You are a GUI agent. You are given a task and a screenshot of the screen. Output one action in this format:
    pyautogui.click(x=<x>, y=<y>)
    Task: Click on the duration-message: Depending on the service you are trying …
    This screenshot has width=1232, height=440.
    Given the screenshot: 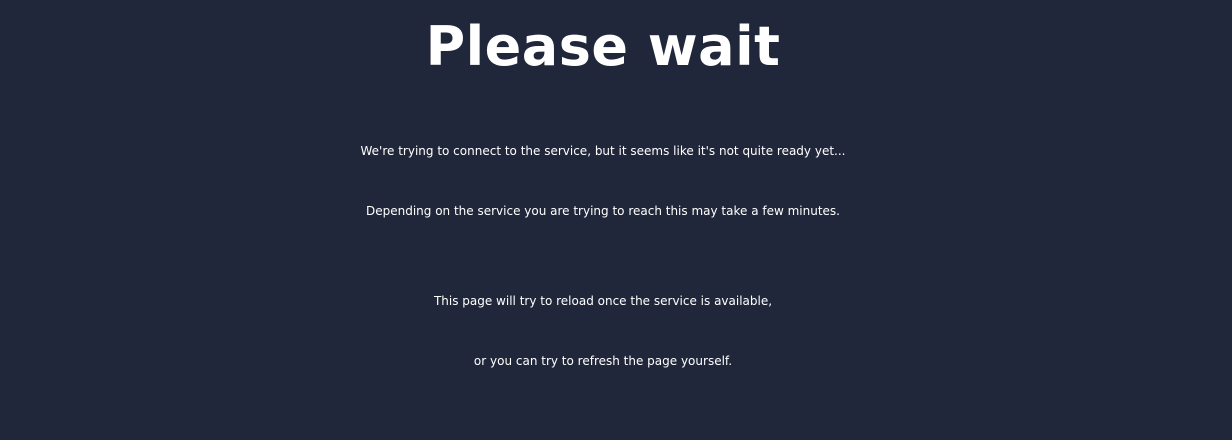 What is the action you would take?
    pyautogui.click(x=602, y=211)
    